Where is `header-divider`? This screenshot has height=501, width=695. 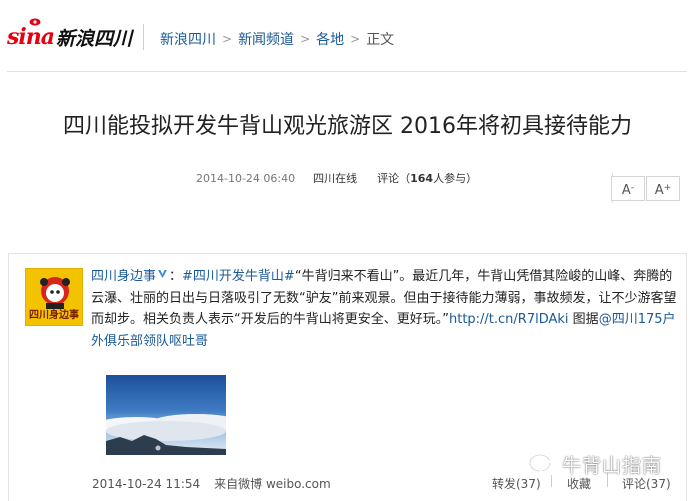
header-divider is located at coordinates (347, 71).